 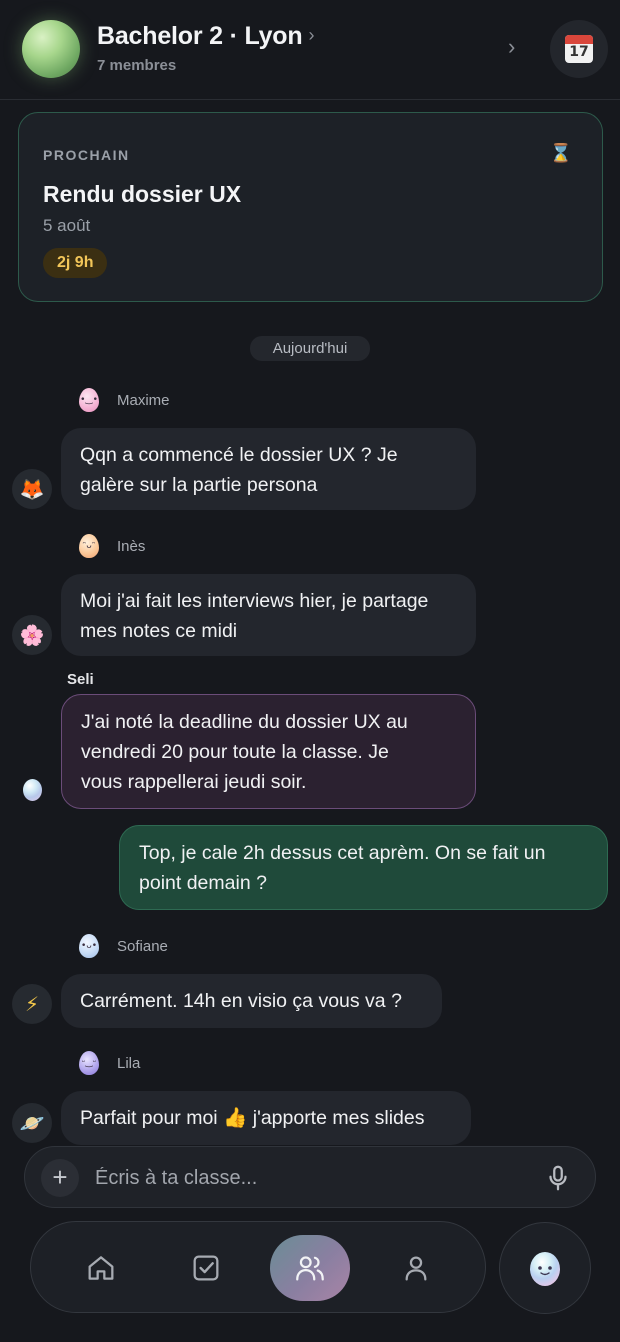 What do you see at coordinates (200, 36) in the screenshot?
I see `group-title: Bachelor 2 · Lyon` at bounding box center [200, 36].